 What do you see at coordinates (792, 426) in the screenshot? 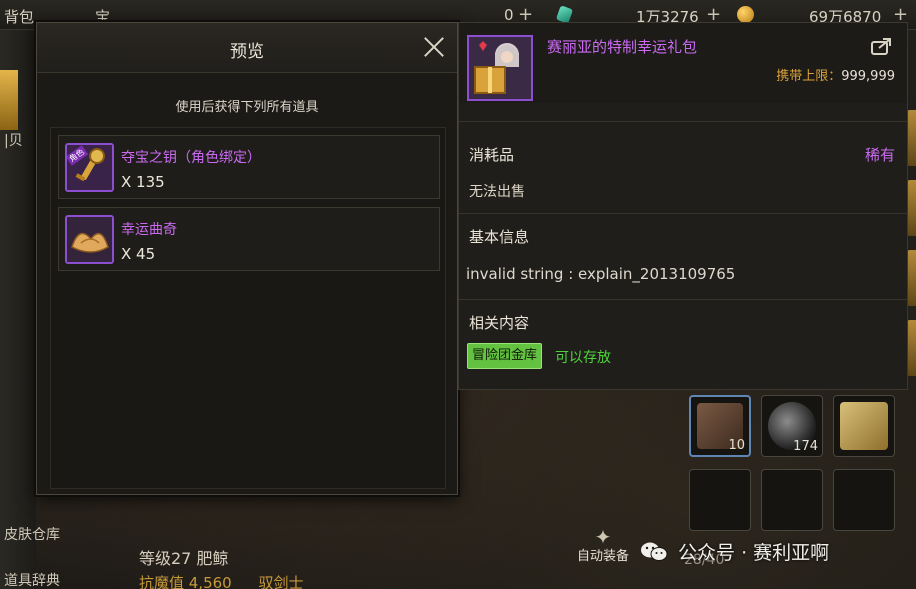
I see `inventory-slot: 174` at bounding box center [792, 426].